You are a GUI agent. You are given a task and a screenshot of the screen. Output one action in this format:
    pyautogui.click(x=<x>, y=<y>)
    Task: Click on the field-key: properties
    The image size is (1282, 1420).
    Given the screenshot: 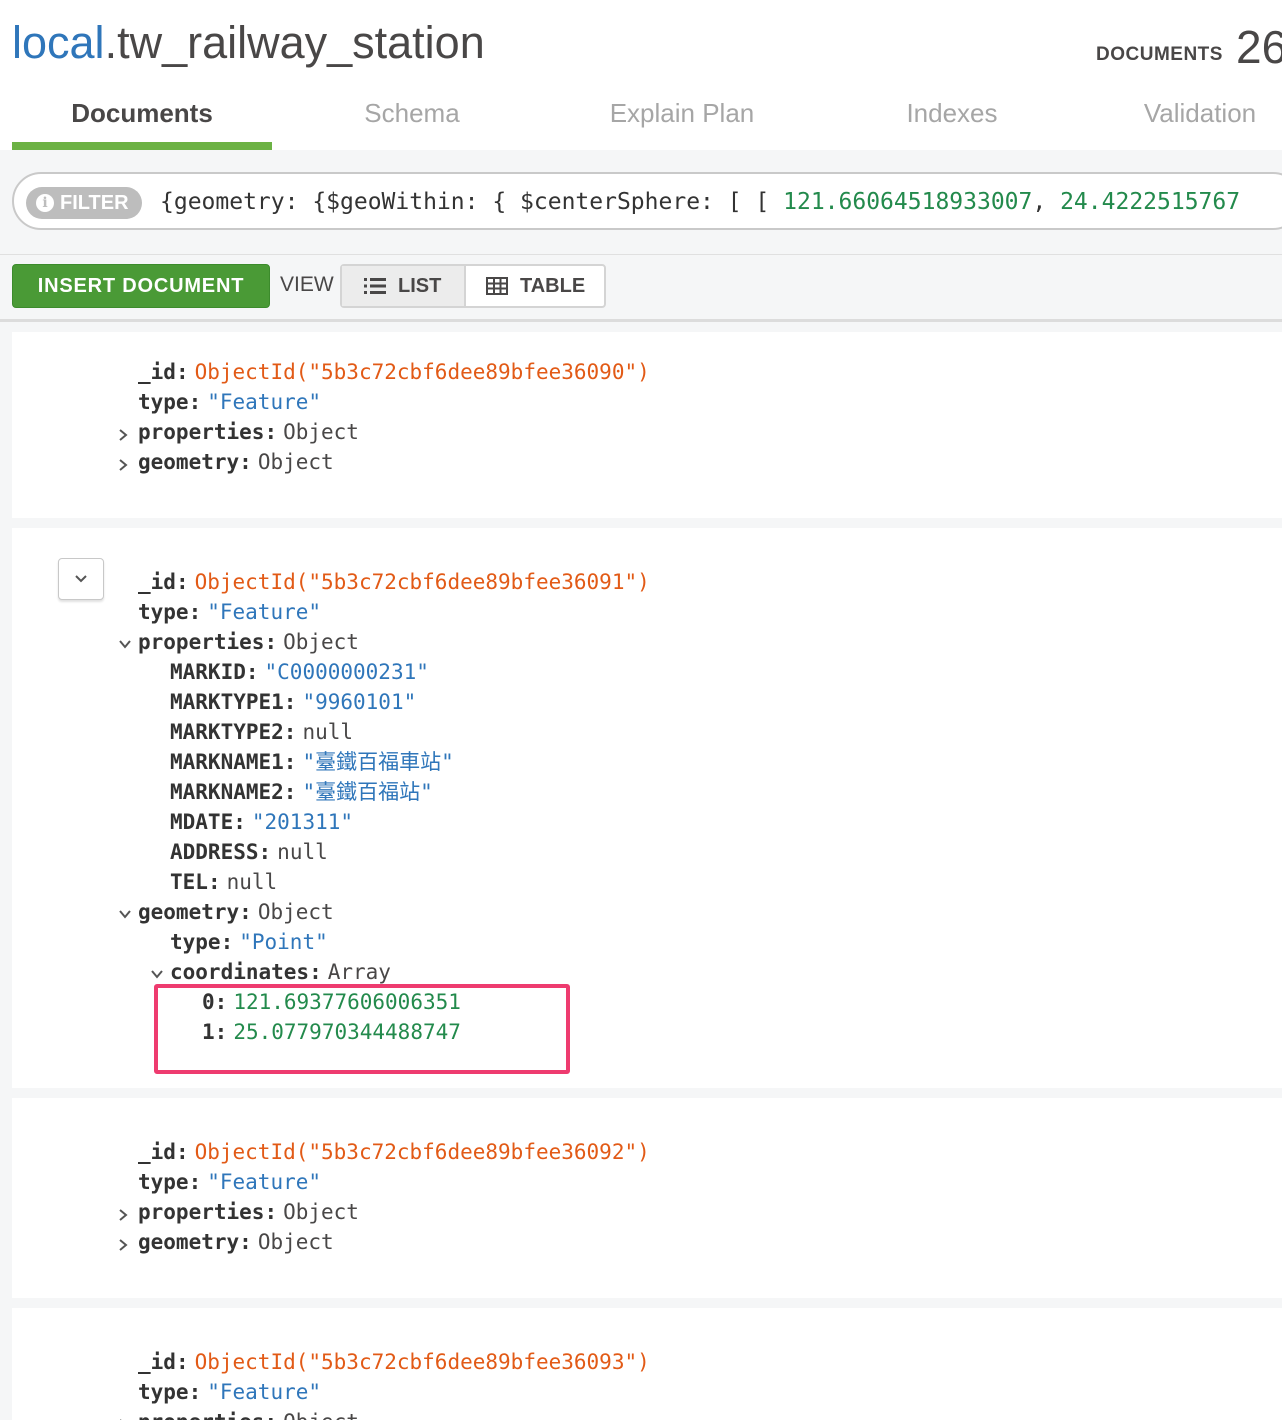 What is the action you would take?
    pyautogui.click(x=201, y=642)
    